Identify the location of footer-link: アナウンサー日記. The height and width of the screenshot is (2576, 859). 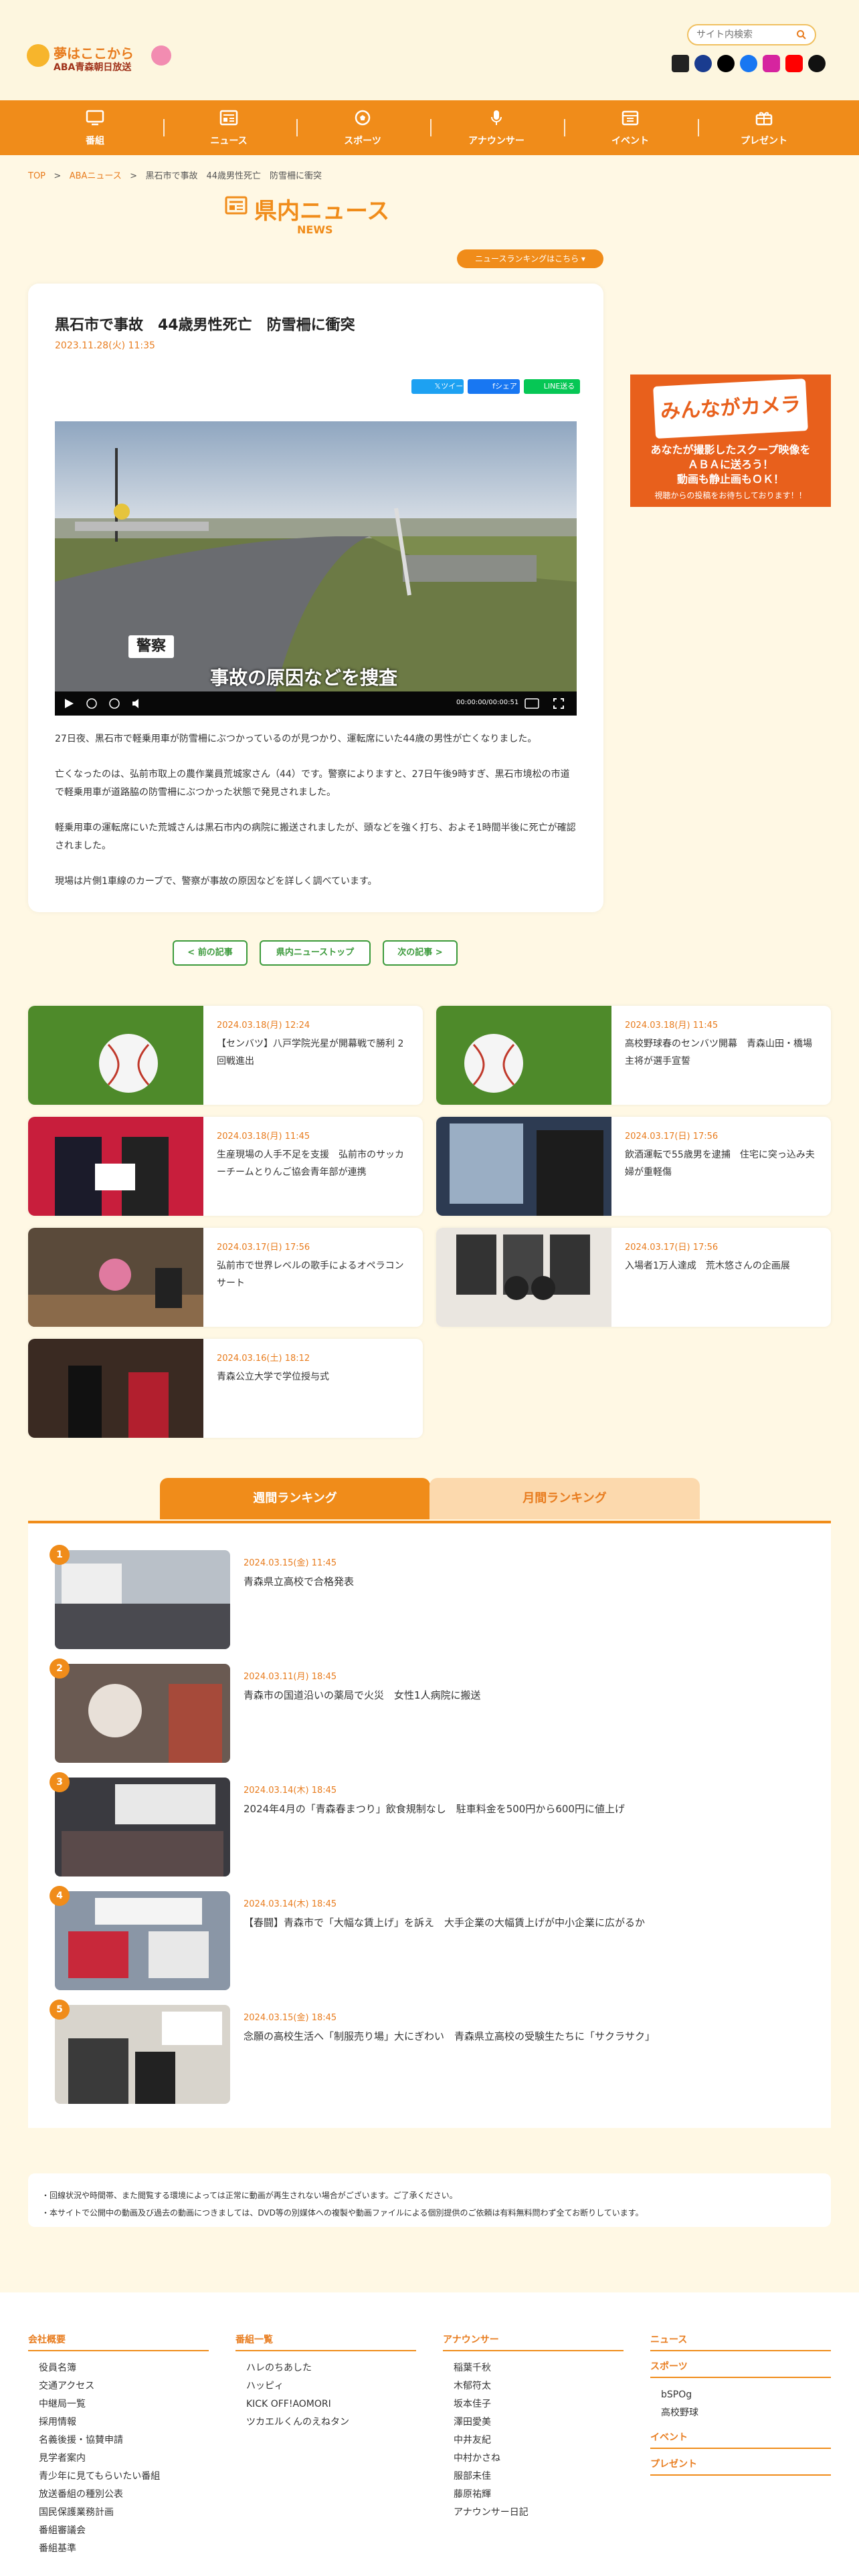
(533, 2513).